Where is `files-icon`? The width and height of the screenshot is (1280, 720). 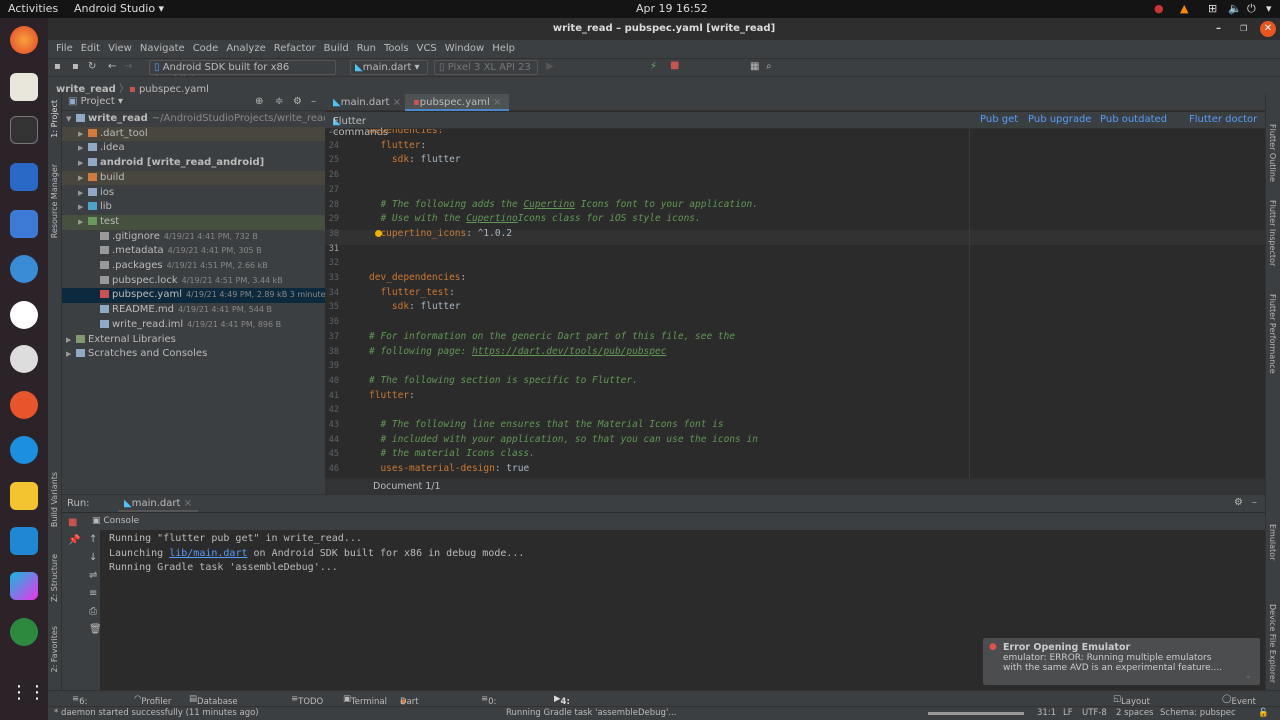 files-icon is located at coordinates (24, 87).